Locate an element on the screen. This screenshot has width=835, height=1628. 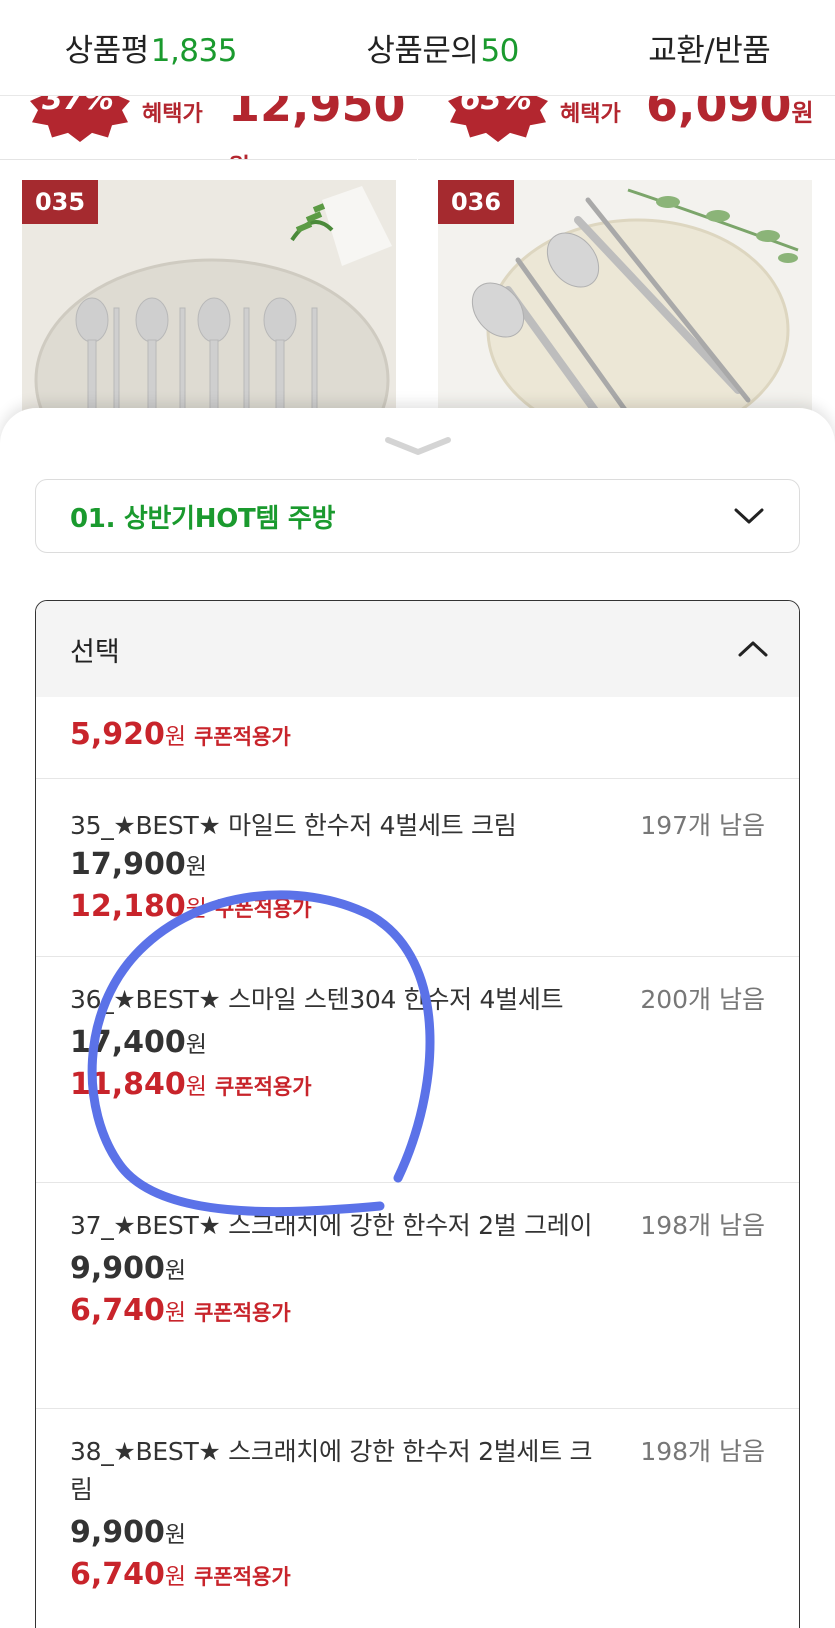
option-item-name: 36_★BEST★ 스마일 스텐304 한수저 4벌세트 is located at coordinates (317, 999).